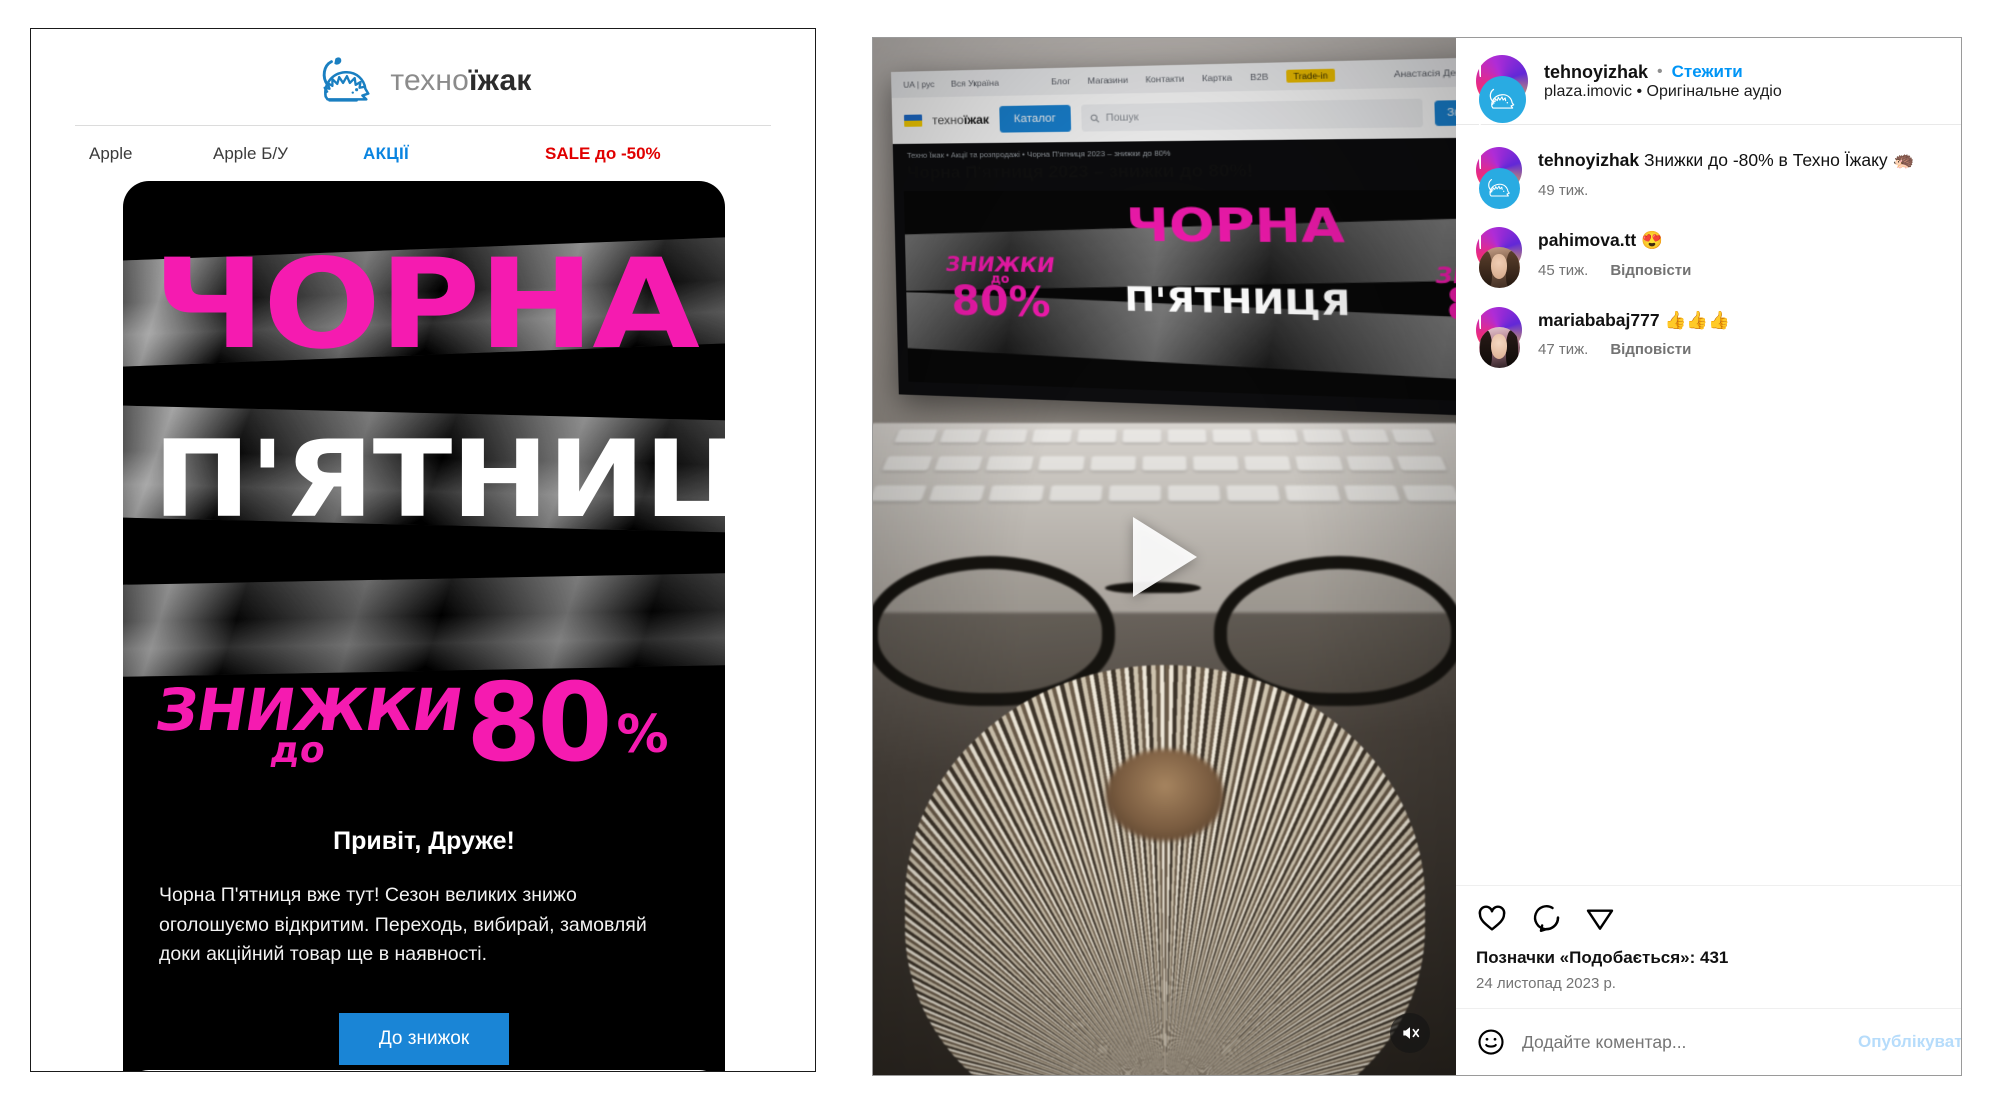  What do you see at coordinates (1697, 319) in the screenshot?
I see `comment-body: 👍👍👍` at bounding box center [1697, 319].